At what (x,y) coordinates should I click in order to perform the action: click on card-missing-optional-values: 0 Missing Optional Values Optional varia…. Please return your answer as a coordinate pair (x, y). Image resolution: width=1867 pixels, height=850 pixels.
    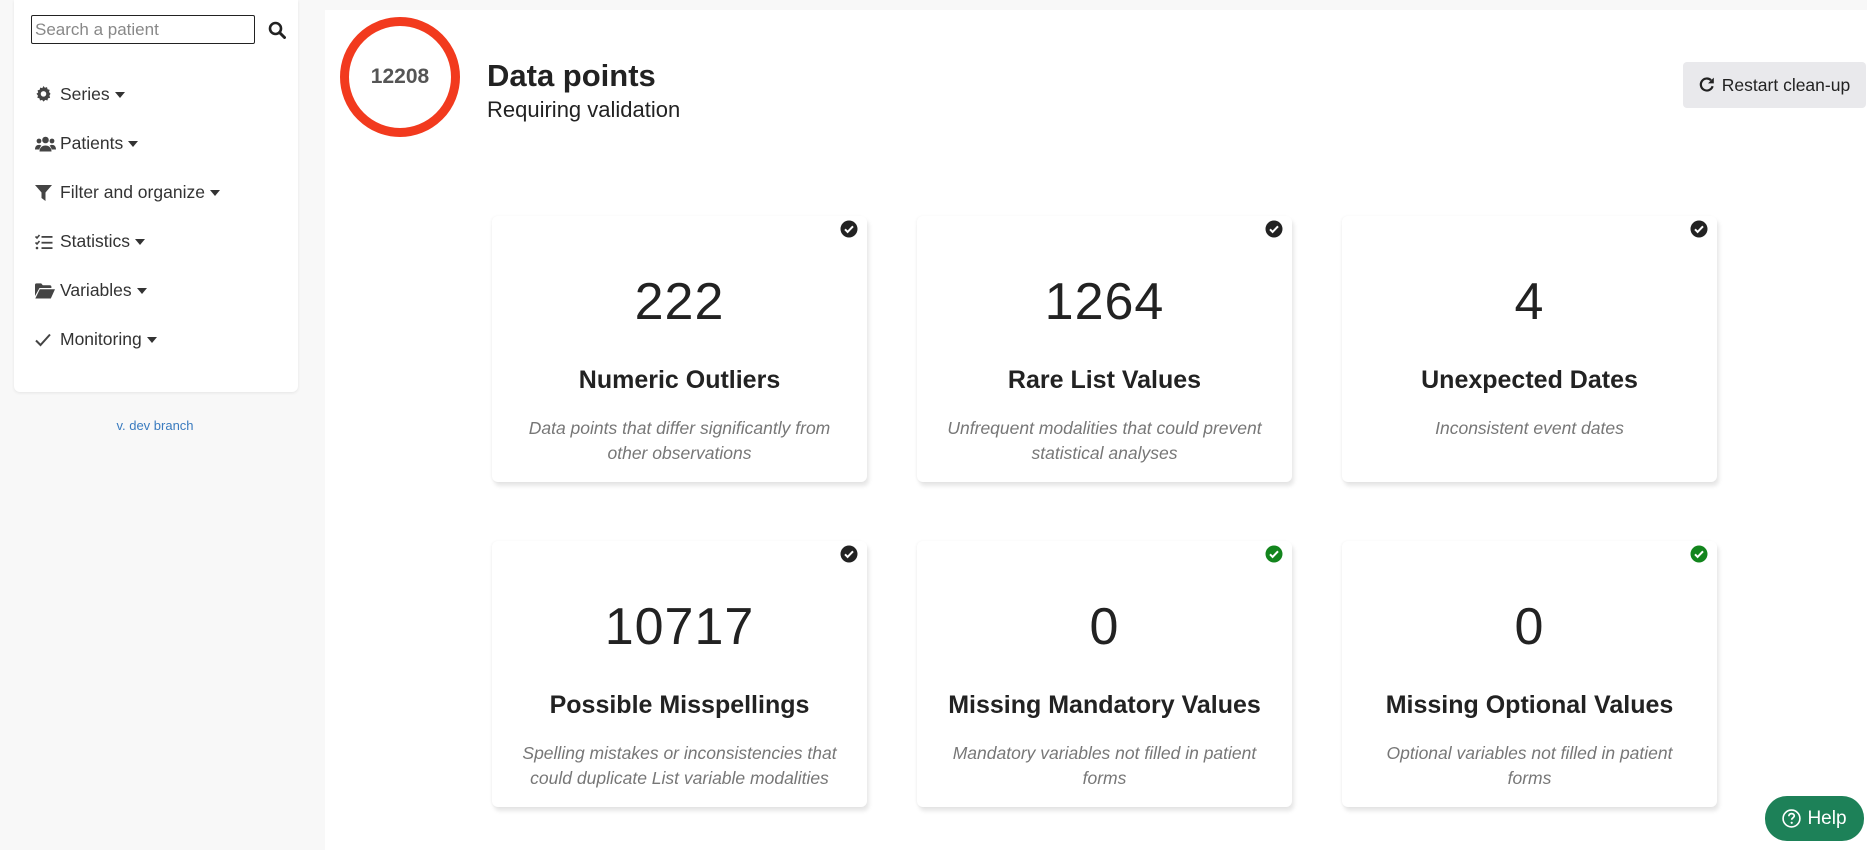
    Looking at the image, I should click on (1529, 674).